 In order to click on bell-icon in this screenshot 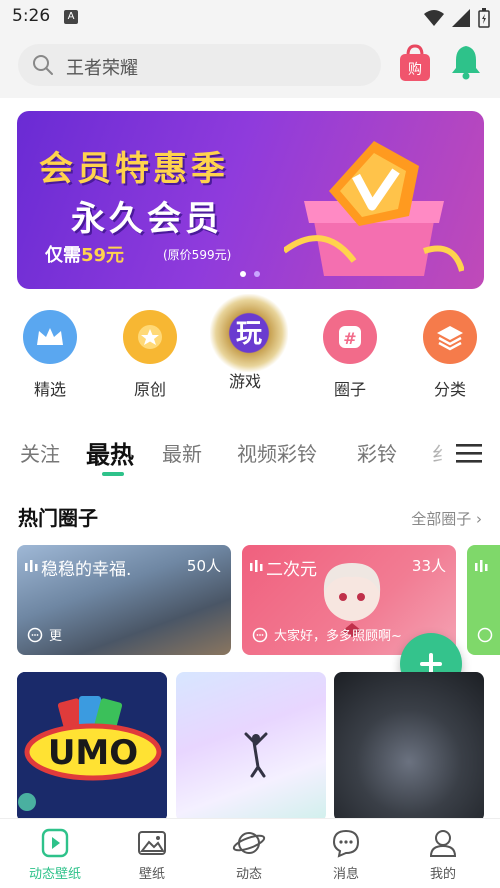, I will do `click(466, 62)`.